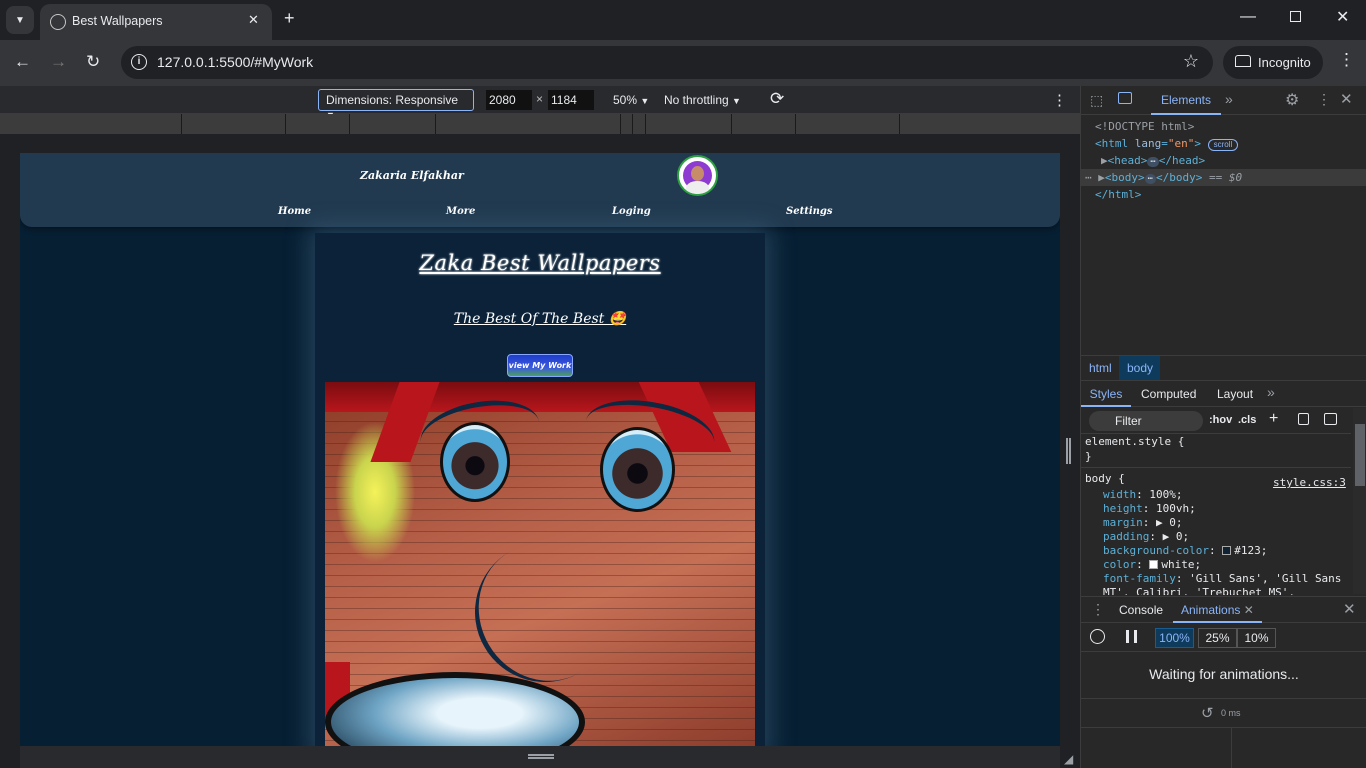  I want to click on chrome-menu-icon: ⋮, so click(1346, 60).